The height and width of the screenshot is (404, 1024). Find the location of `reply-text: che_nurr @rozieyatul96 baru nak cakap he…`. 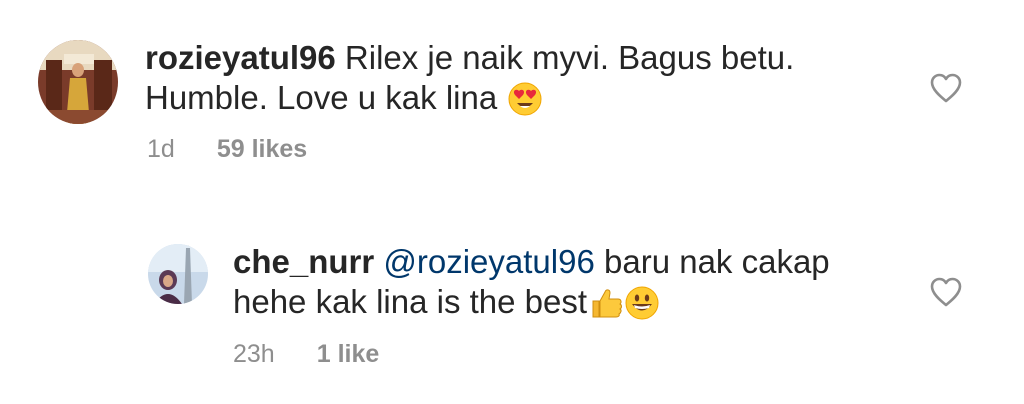

reply-text: che_nurr @rozieyatul96 baru nak cakap he… is located at coordinates (531, 285).